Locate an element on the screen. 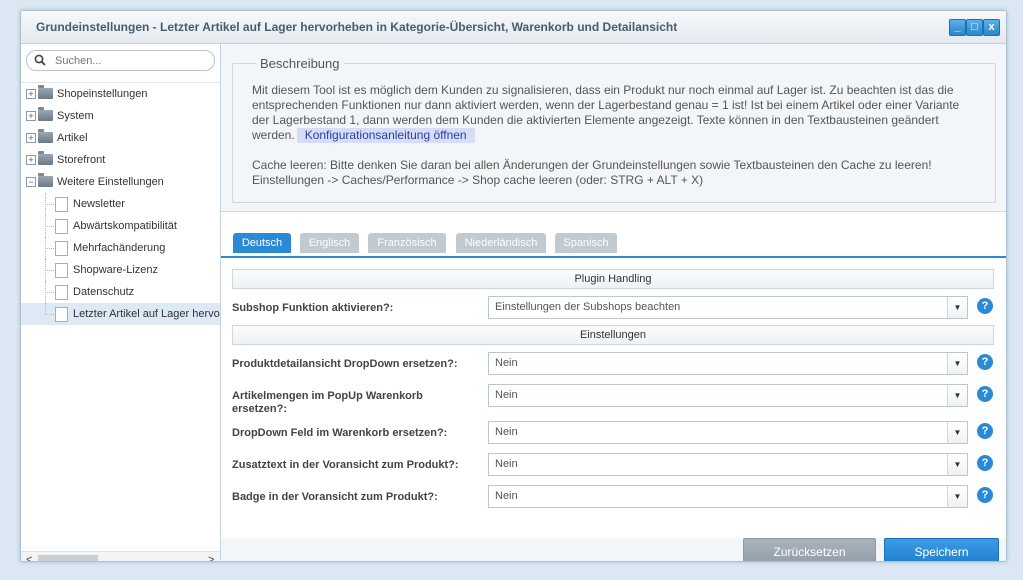 This screenshot has height=580, width=1023. tree-item-letzter-artikel: Letzter Artikel auf Lager hervo is located at coordinates (120, 314).